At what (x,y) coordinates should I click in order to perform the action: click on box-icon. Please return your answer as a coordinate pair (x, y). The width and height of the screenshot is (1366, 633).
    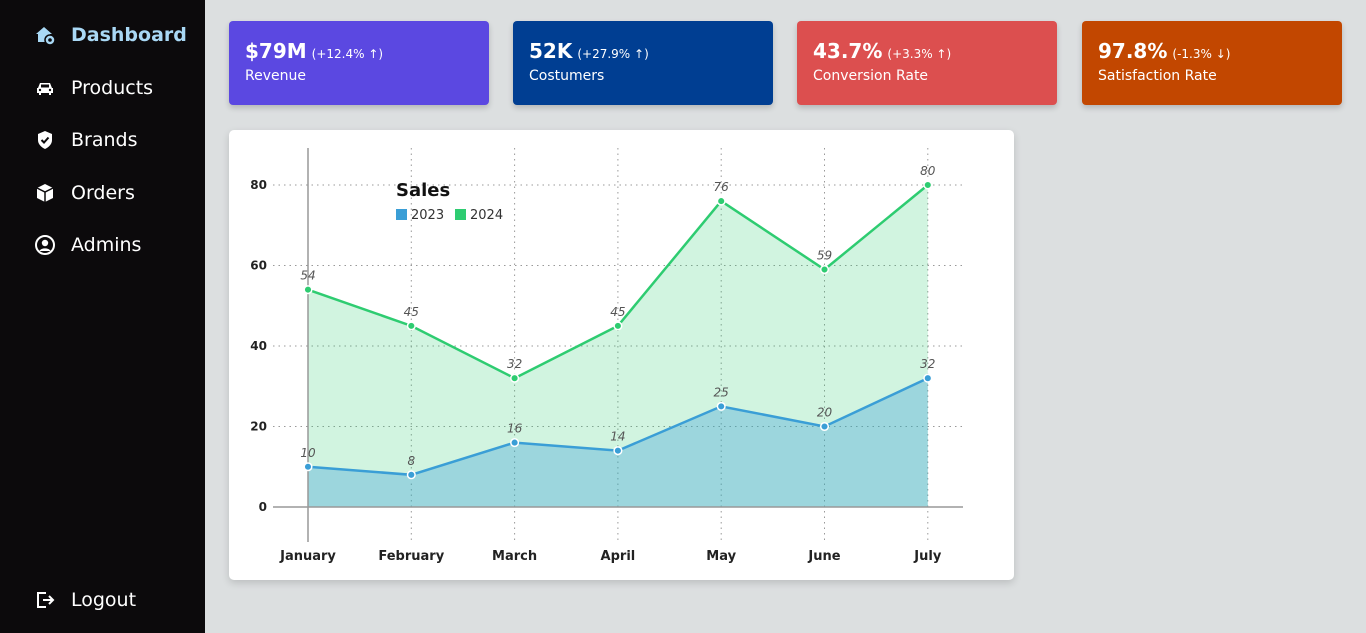
    Looking at the image, I should click on (45, 193).